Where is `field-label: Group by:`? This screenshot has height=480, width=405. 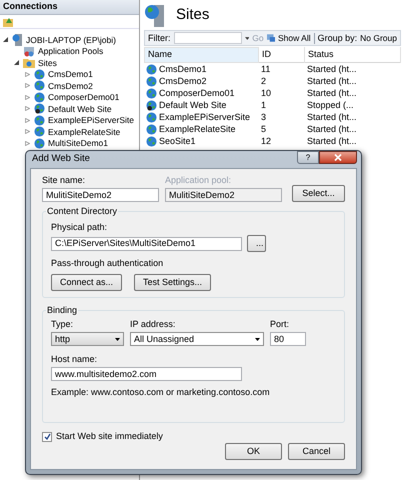
field-label: Group by: is located at coordinates (336, 38).